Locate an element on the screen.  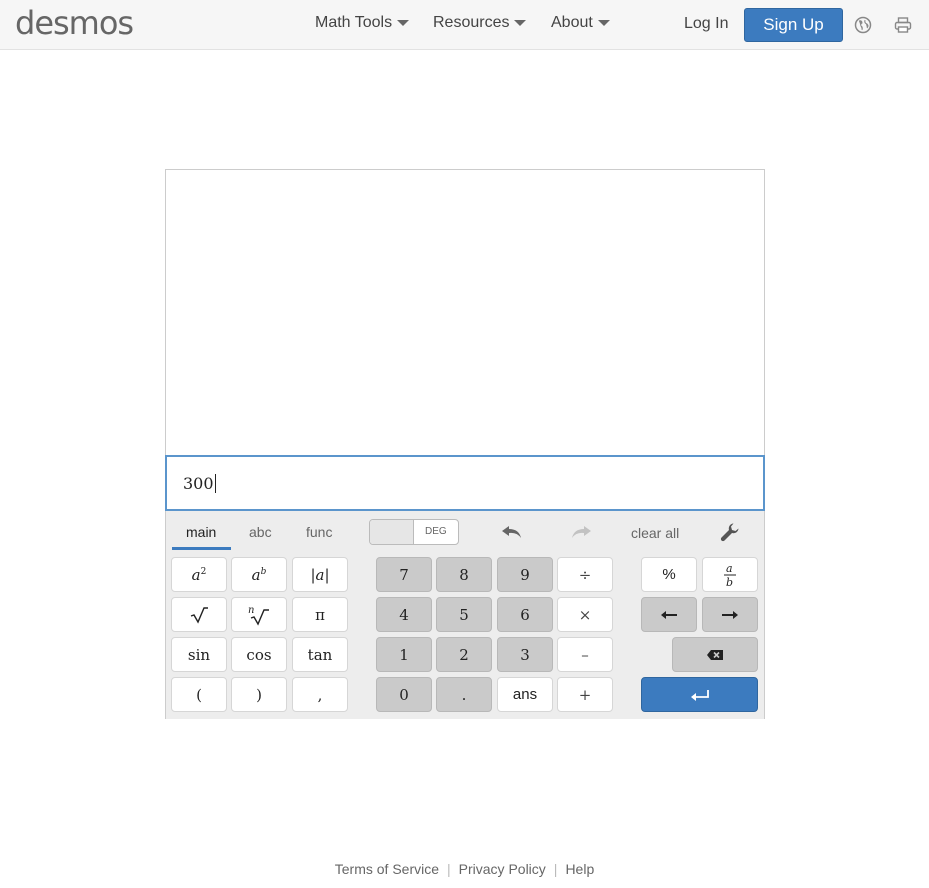
nav-about: About is located at coordinates (580, 23).